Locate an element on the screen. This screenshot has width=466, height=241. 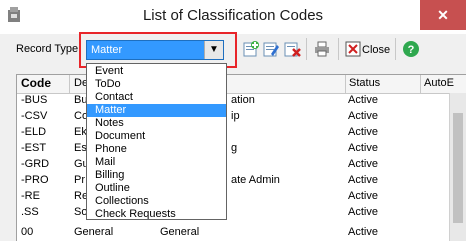
cell-description-2: ation is located at coordinates (243, 100).